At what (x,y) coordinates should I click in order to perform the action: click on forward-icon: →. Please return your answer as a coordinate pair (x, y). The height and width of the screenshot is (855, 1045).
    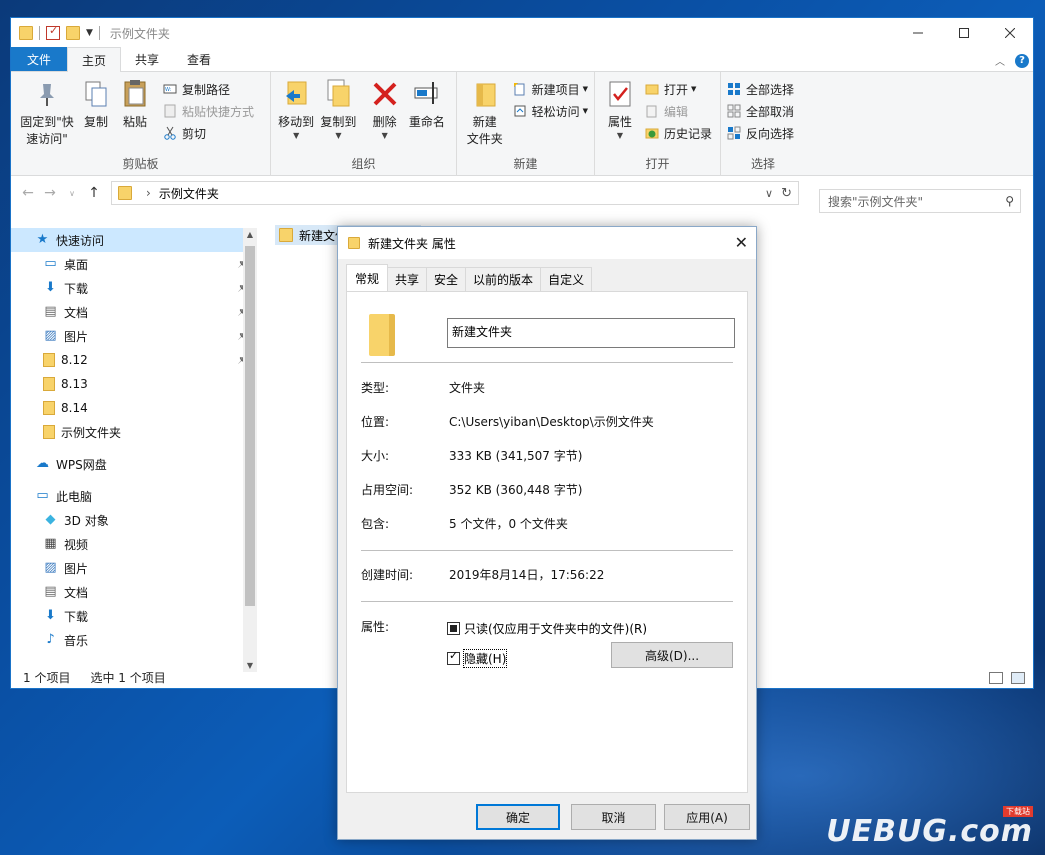
    Looking at the image, I should click on (50, 193).